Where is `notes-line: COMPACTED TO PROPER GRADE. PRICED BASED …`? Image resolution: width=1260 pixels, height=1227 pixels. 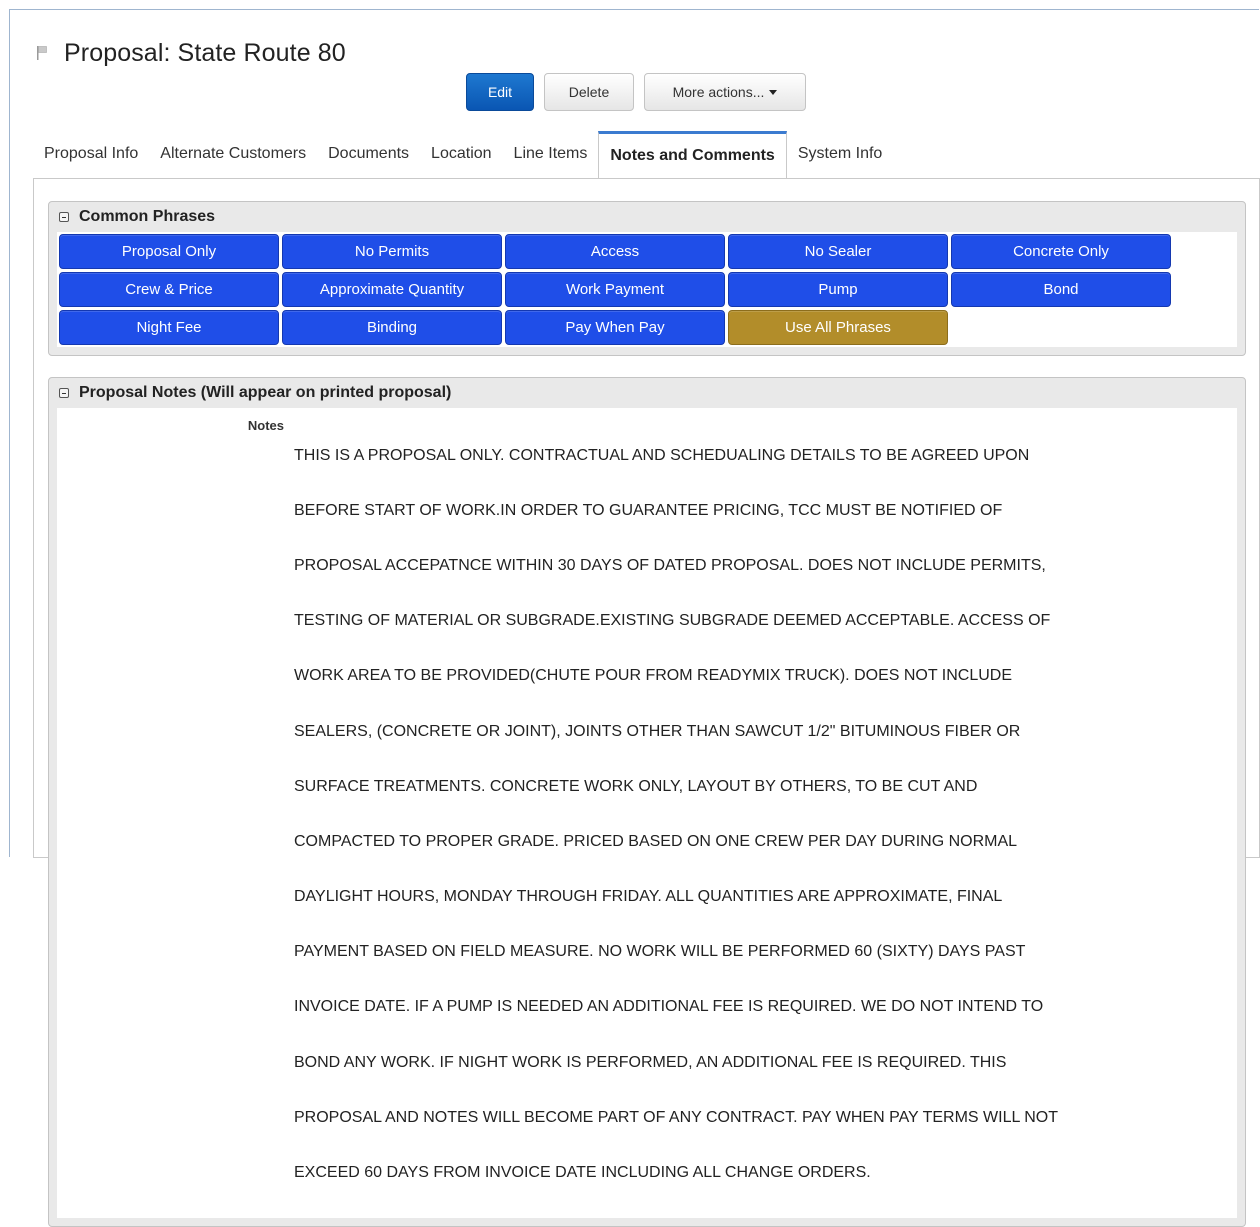
notes-line: COMPACTED TO PROPER GRADE. PRICED BASED … is located at coordinates (656, 841).